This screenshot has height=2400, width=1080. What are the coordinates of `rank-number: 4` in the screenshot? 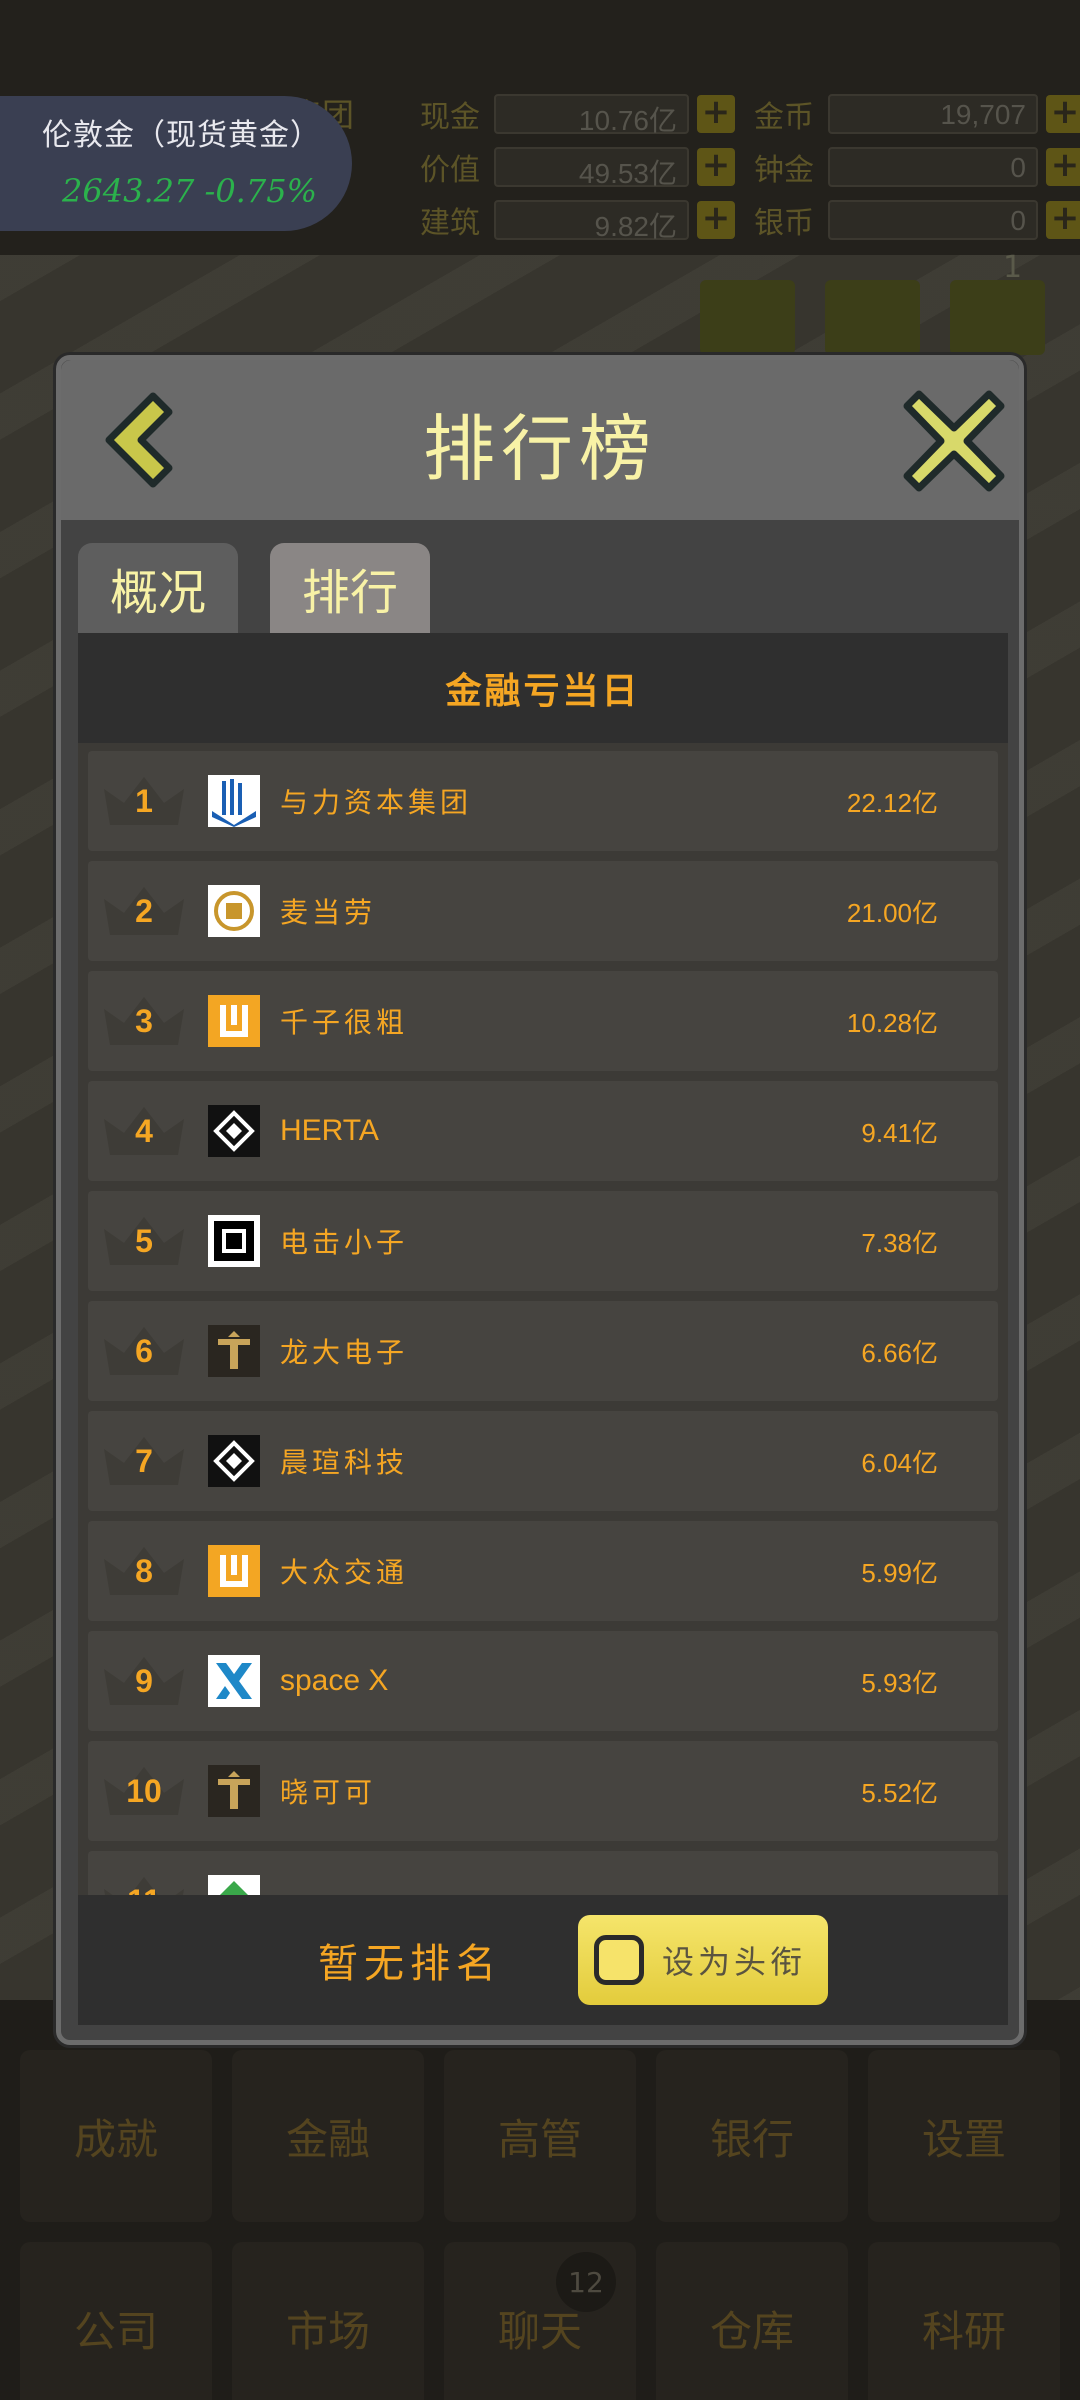 It's located at (144, 1130).